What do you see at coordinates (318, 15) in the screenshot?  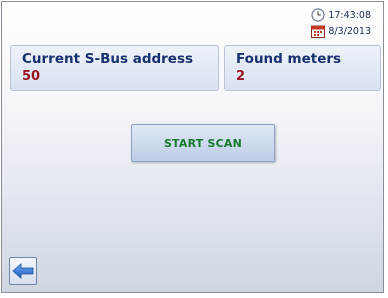 I see `clock-icon` at bounding box center [318, 15].